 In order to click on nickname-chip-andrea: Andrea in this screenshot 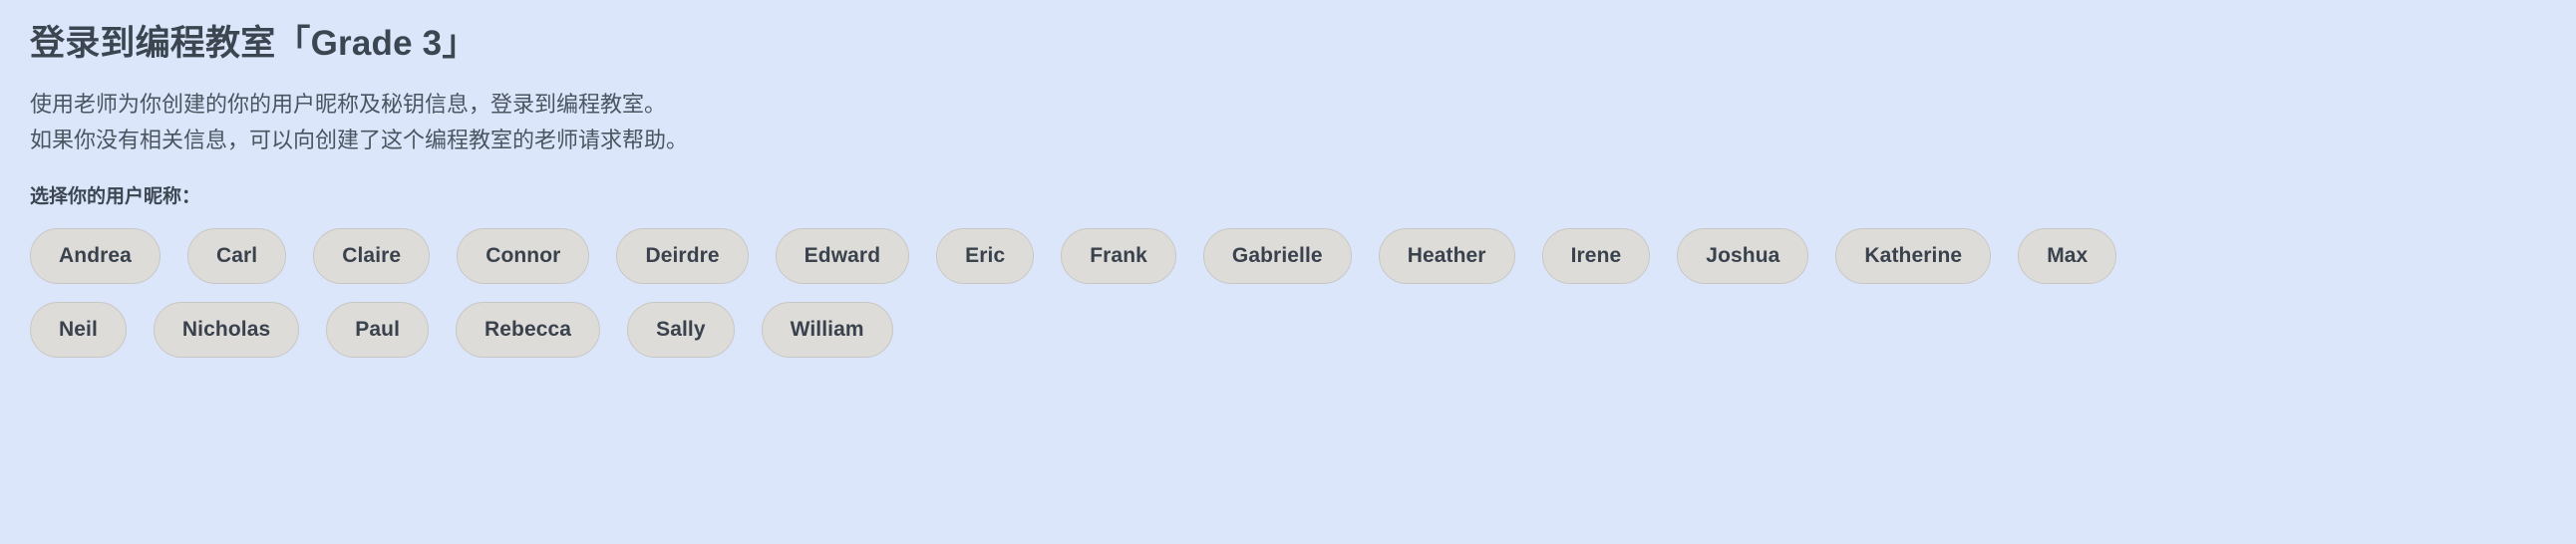, I will do `click(95, 256)`.